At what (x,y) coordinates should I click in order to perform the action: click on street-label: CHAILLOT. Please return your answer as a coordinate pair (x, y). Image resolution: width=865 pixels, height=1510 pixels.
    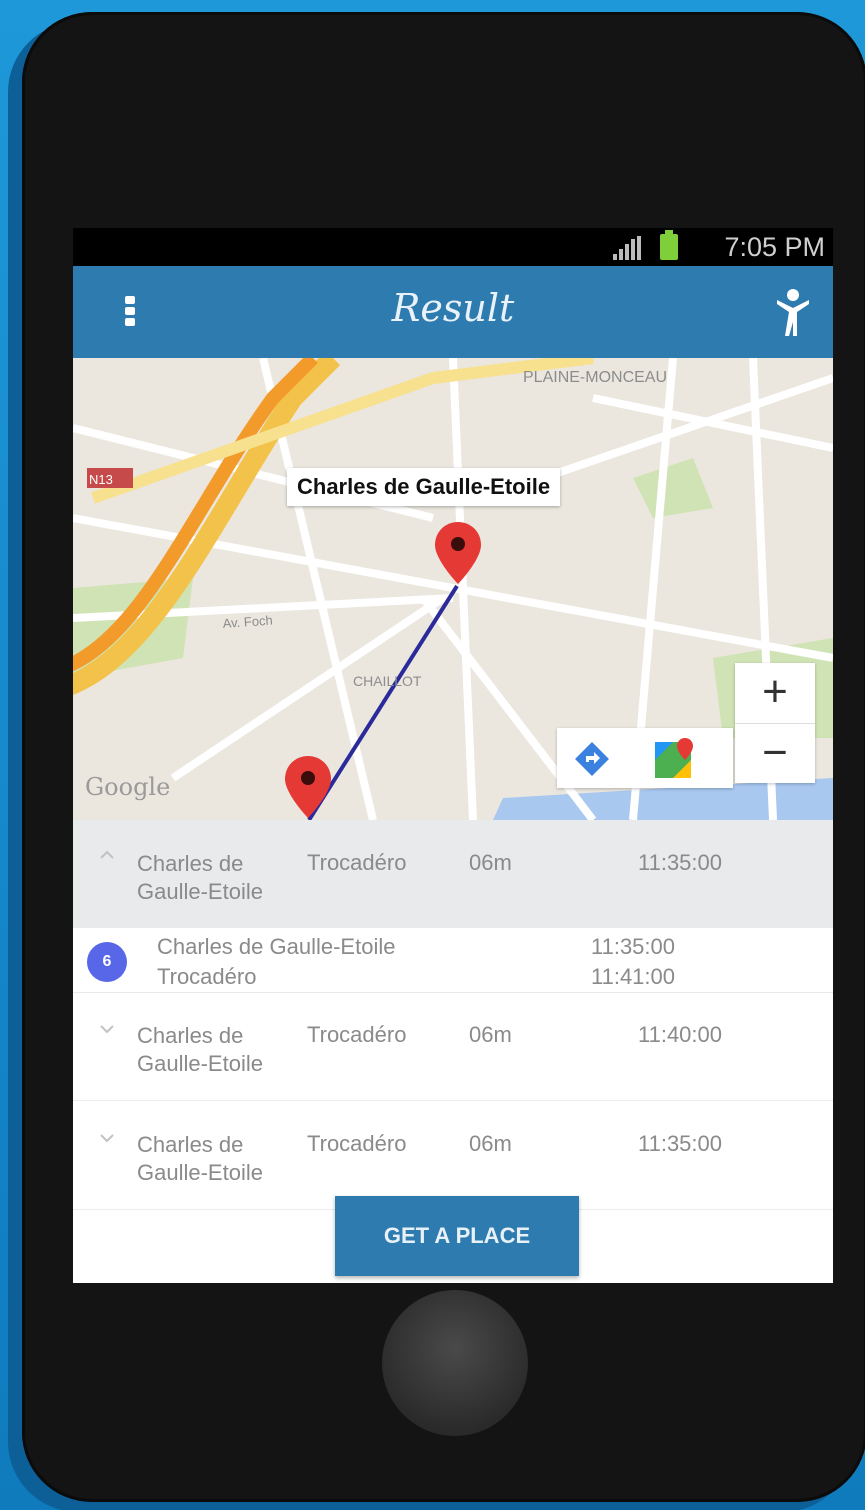
    Looking at the image, I should click on (387, 681).